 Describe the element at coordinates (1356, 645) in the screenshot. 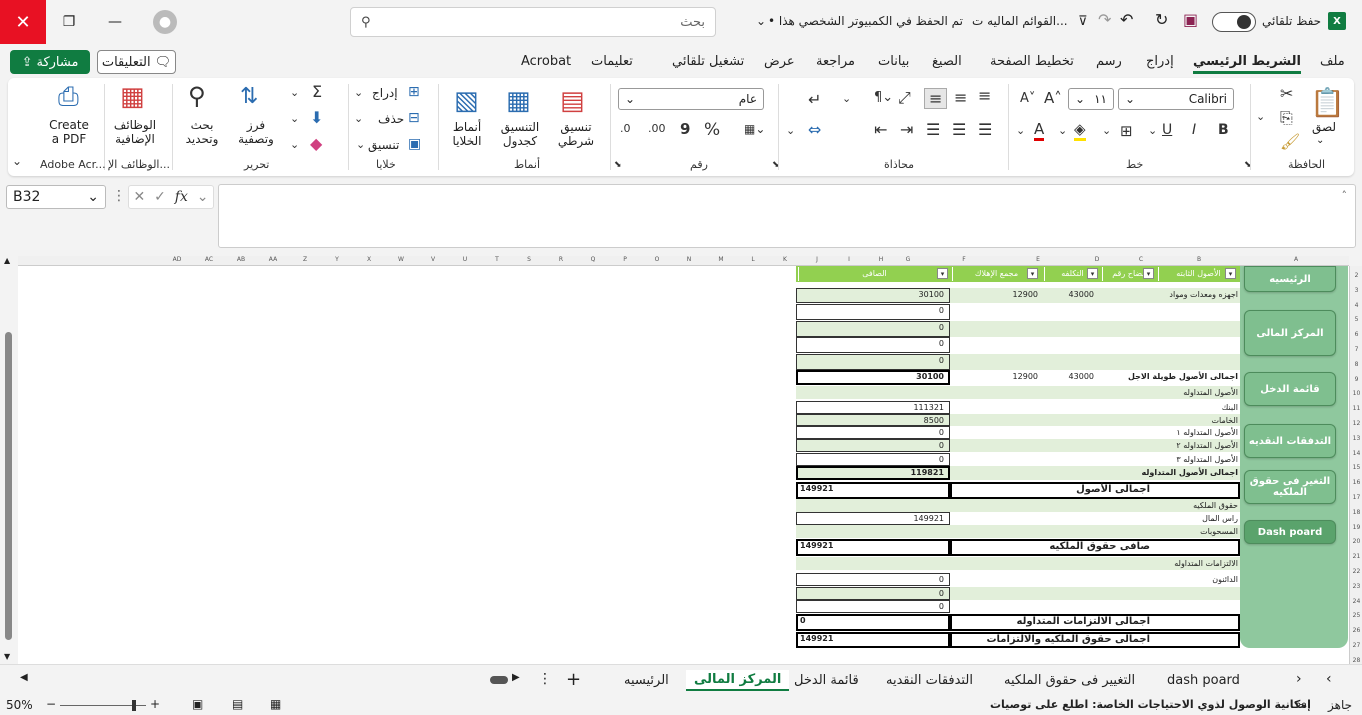

I see `row-header: 27` at that location.